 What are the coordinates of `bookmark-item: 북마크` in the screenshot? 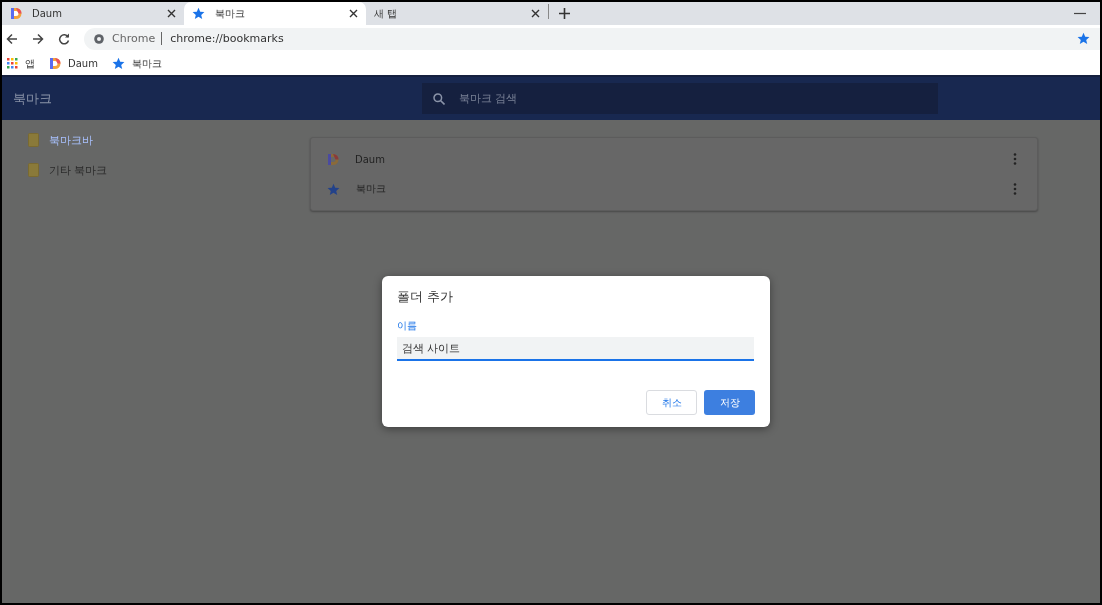 It's located at (136, 63).